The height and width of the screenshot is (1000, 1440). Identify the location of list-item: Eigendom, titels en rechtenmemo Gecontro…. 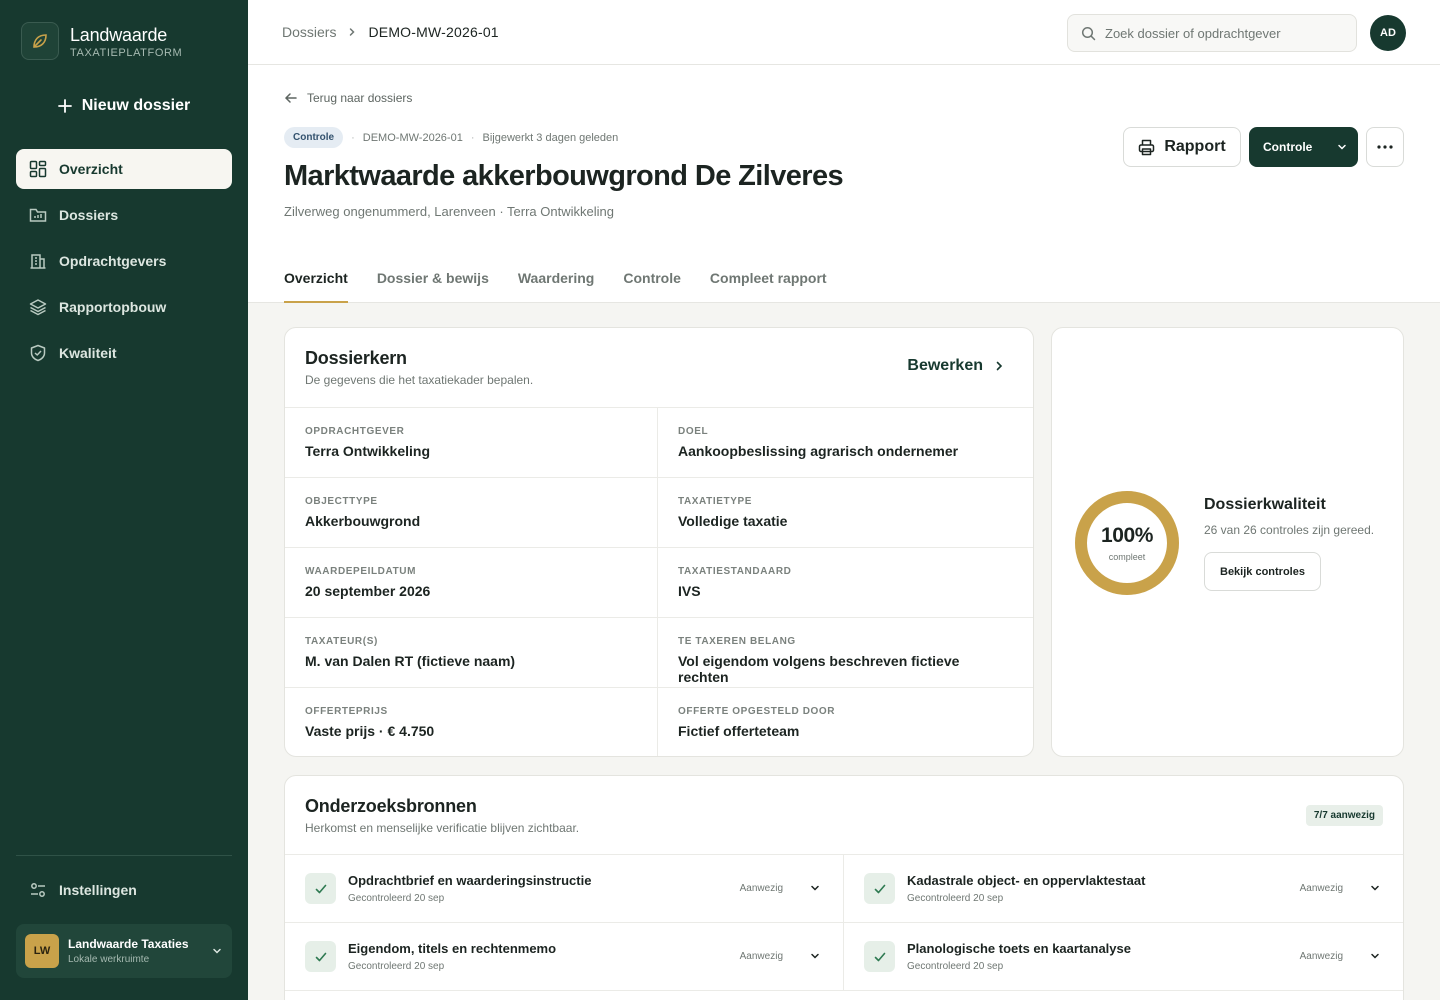
(564, 957).